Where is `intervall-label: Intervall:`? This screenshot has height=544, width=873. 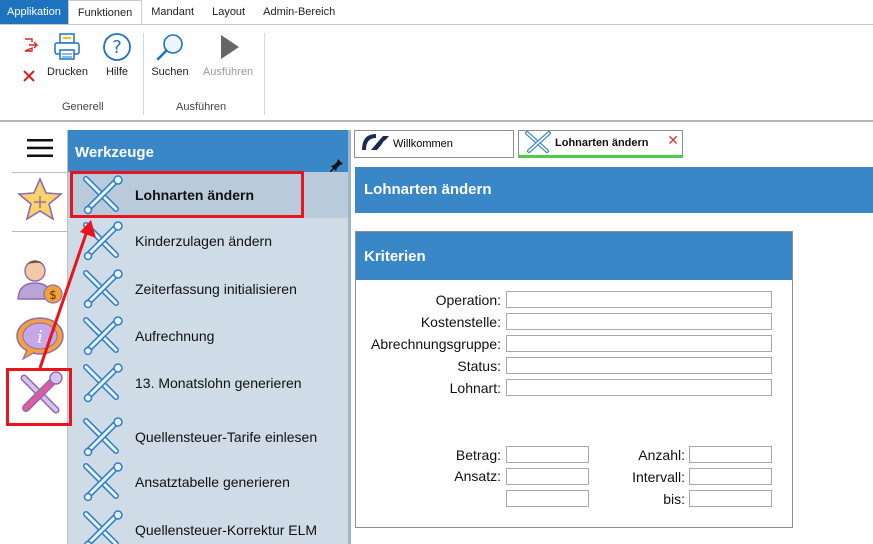 intervall-label: Intervall: is located at coordinates (658, 477).